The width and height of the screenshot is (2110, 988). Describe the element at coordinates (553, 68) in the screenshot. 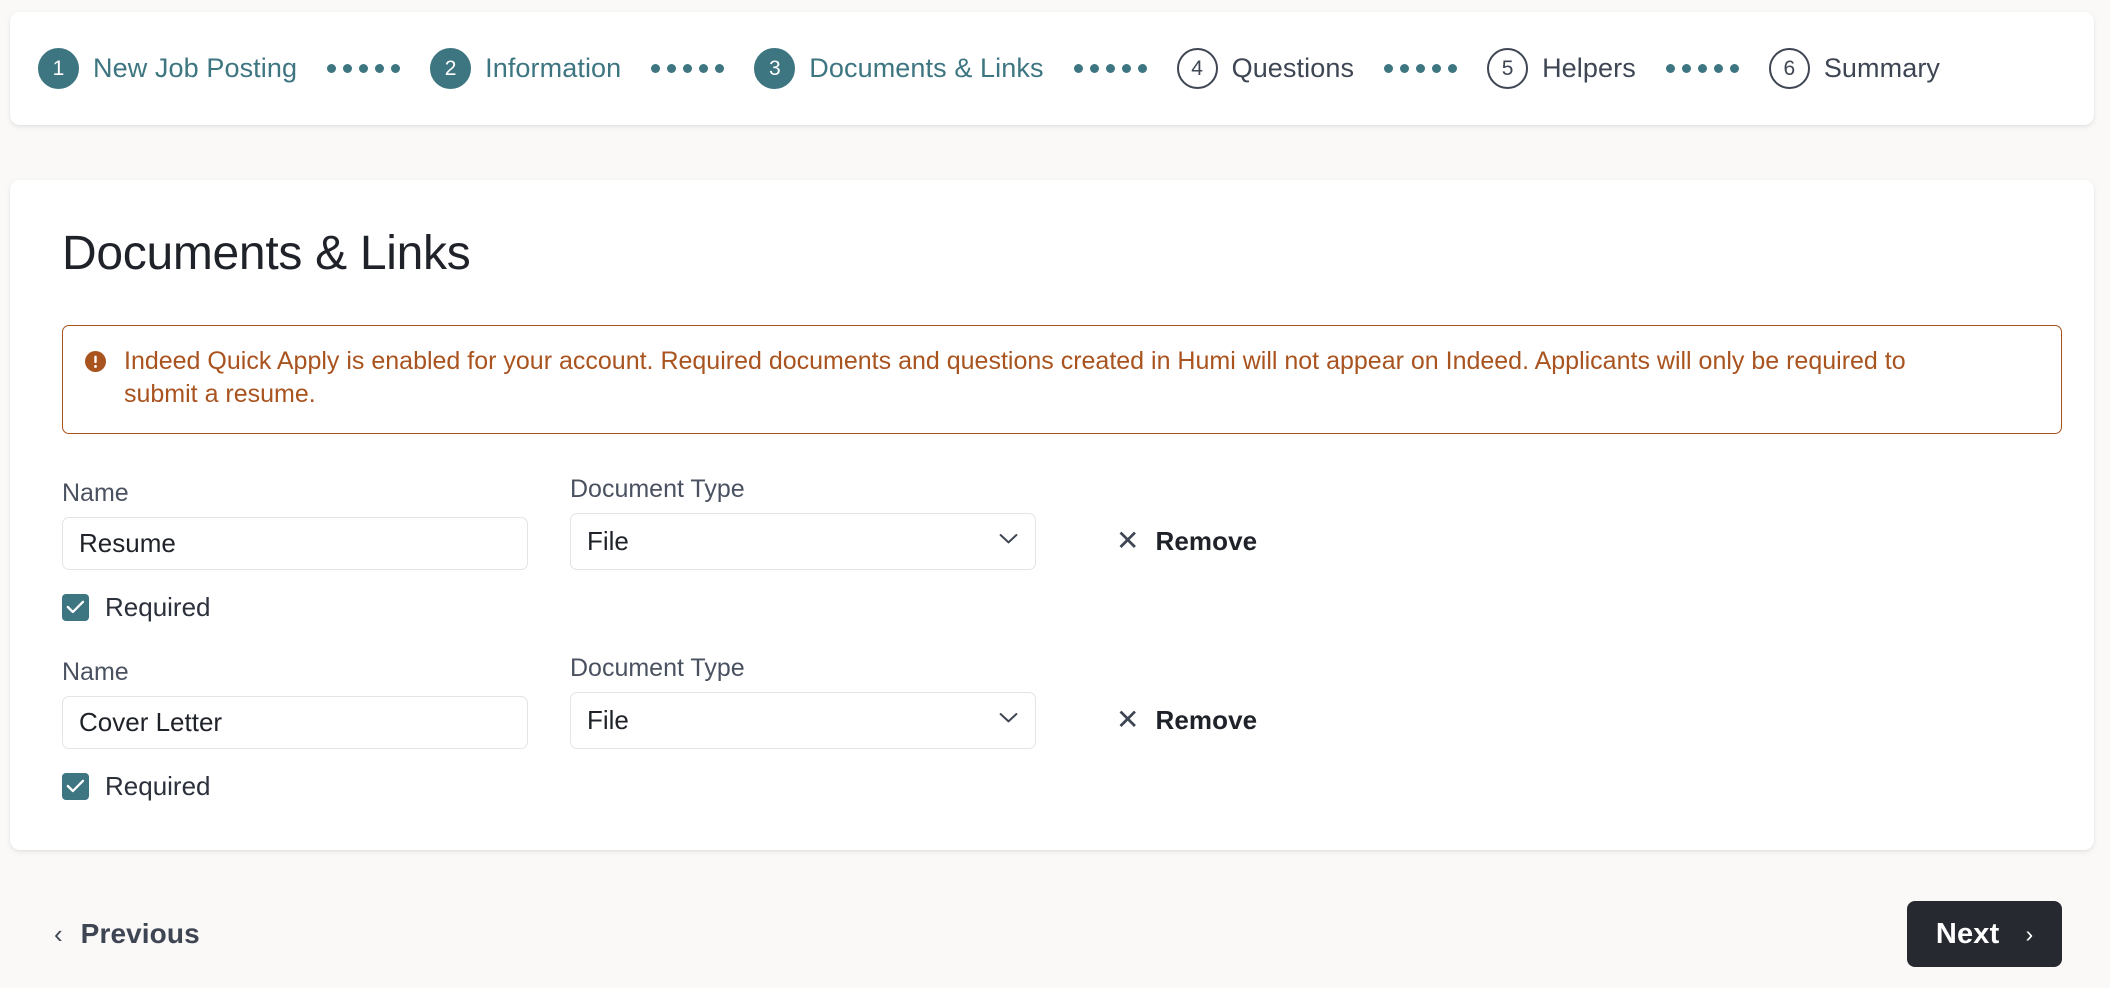

I see `step-label-2: Information` at that location.